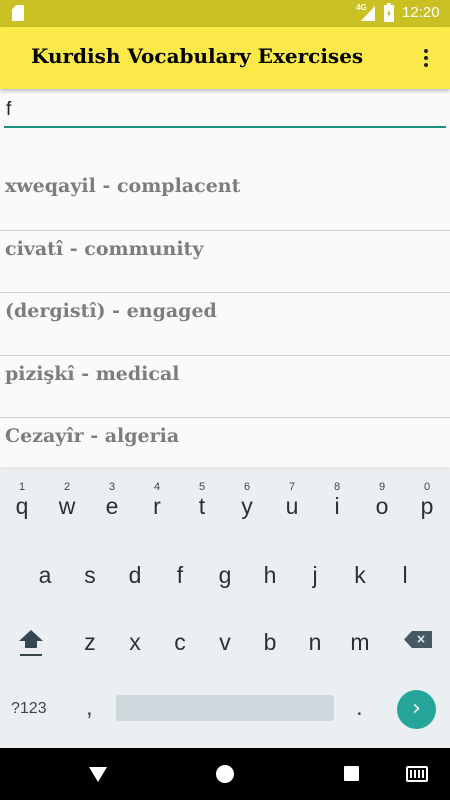 This screenshot has height=800, width=450. What do you see at coordinates (360, 642) in the screenshot?
I see `key-m: m` at bounding box center [360, 642].